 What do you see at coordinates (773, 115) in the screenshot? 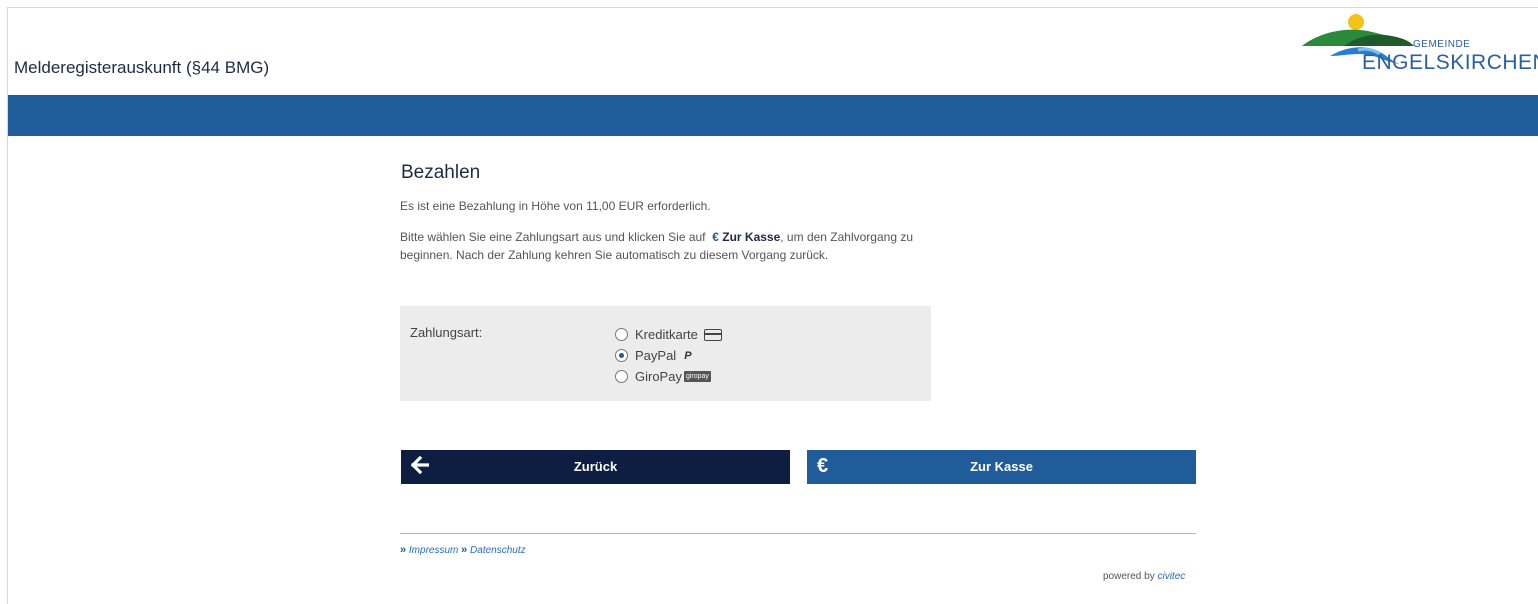
I see `header-bar` at bounding box center [773, 115].